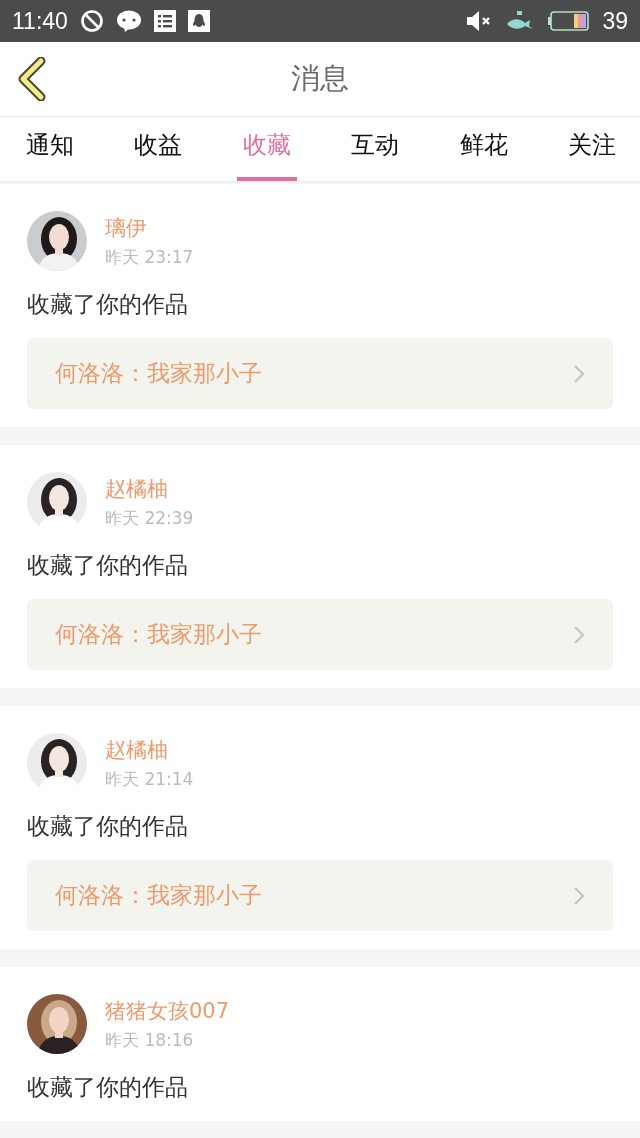 This screenshot has width=640, height=1138. I want to click on muted-speaker-icon, so click(479, 21).